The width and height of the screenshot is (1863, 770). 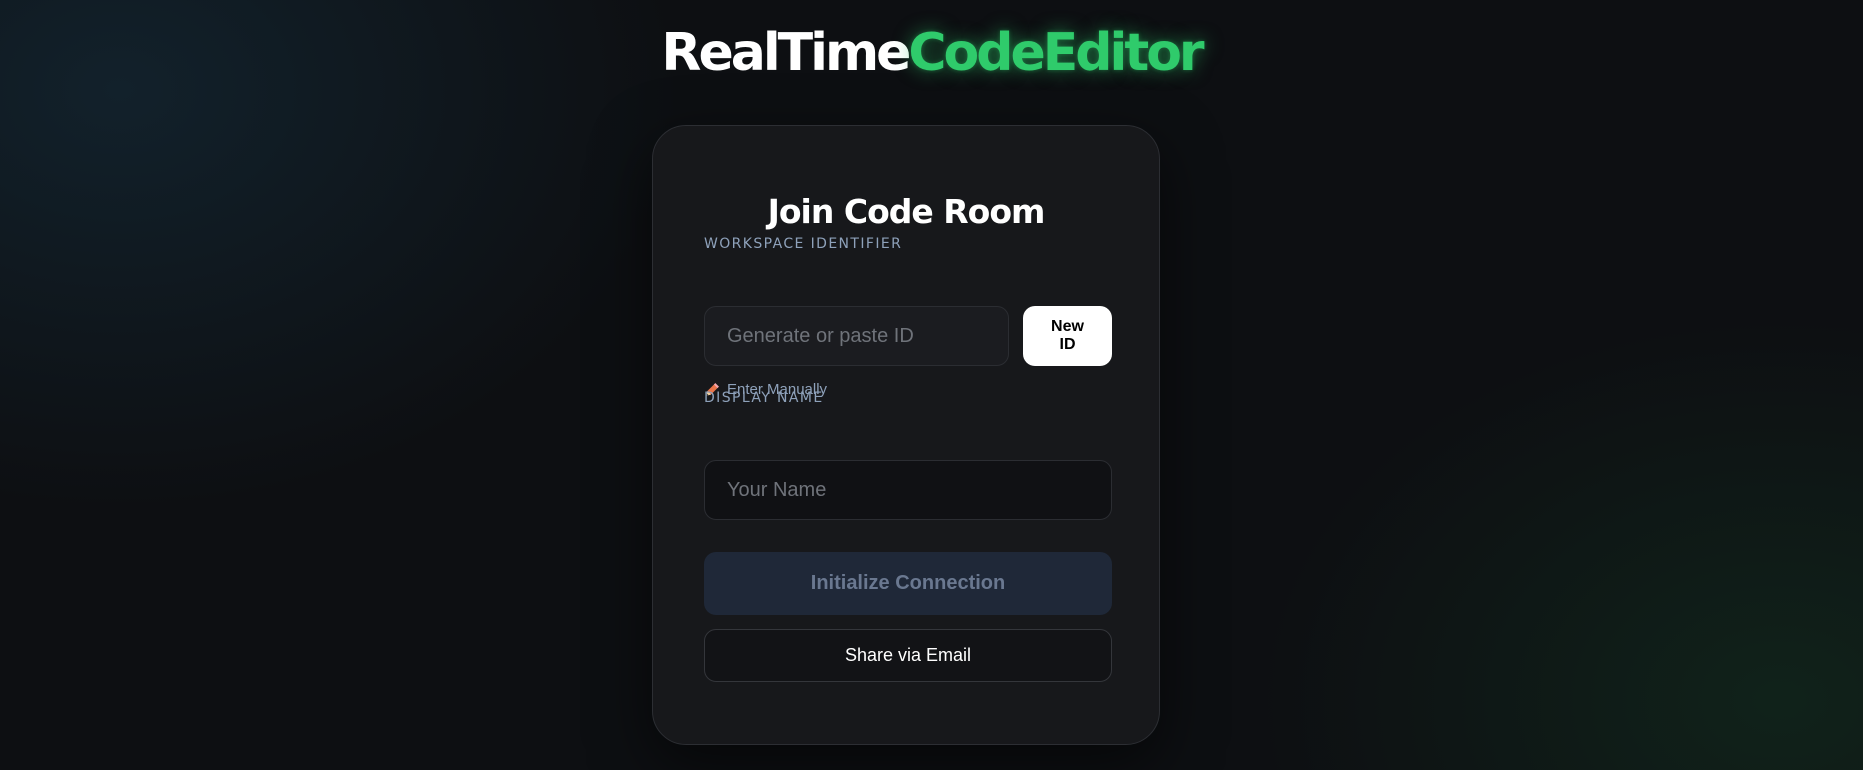 I want to click on room-id-label: WORKSPACE IDENTIFIER, so click(x=803, y=244).